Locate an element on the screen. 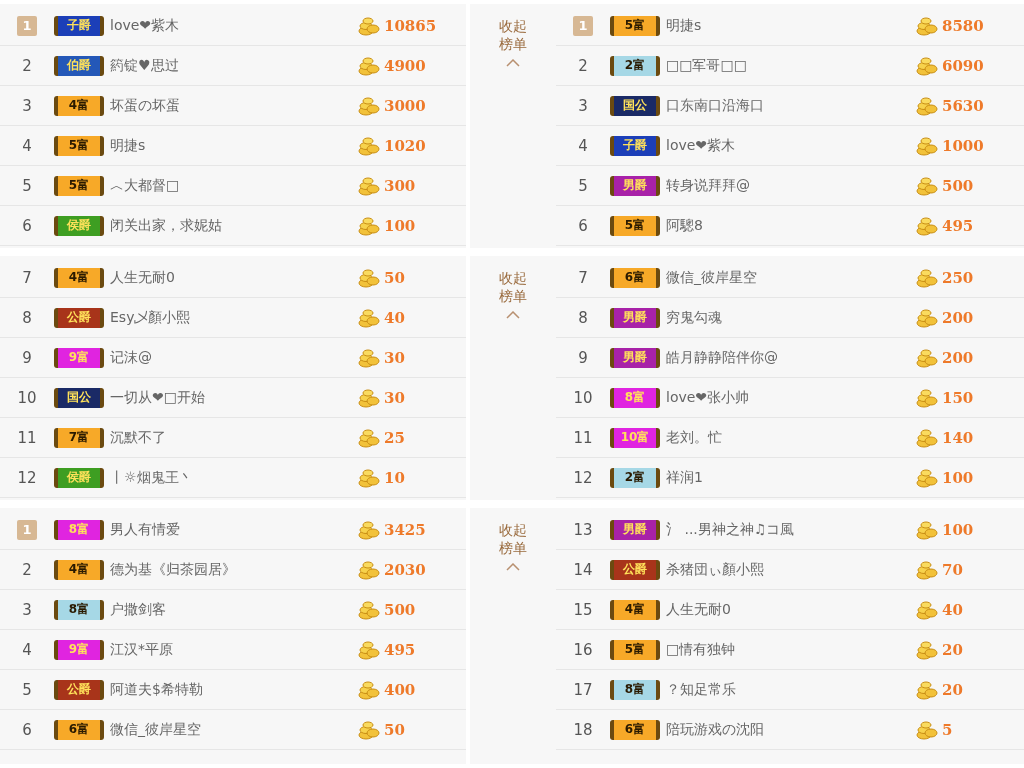 This screenshot has width=1024, height=768. coin-score: 3425 is located at coordinates (405, 529).